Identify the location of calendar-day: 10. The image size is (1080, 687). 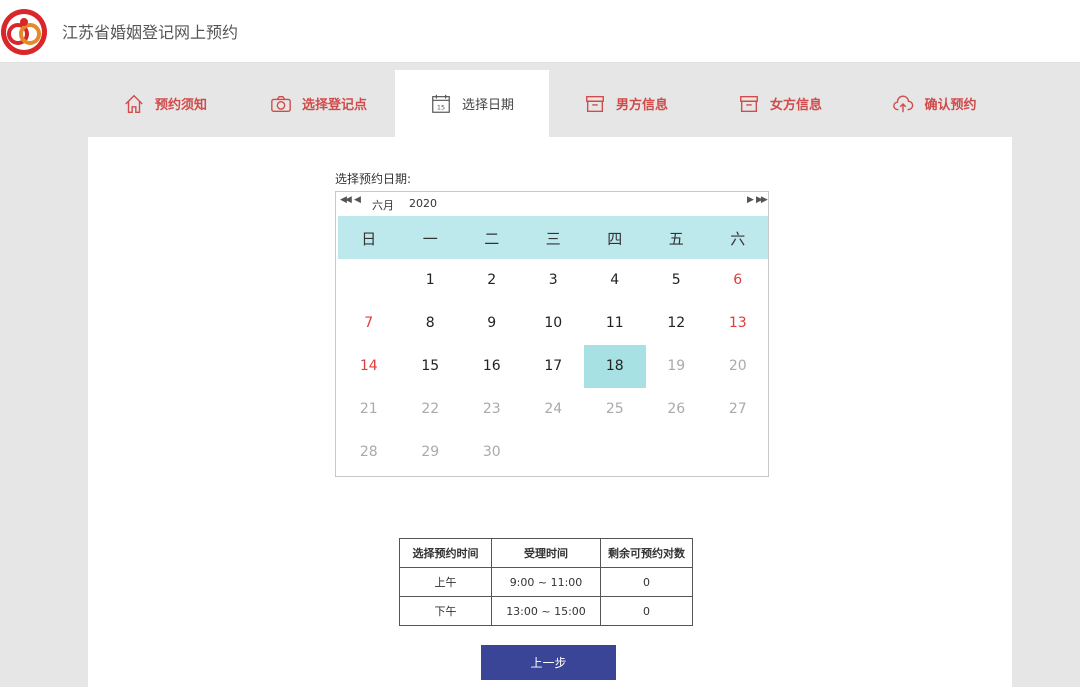
(554, 323).